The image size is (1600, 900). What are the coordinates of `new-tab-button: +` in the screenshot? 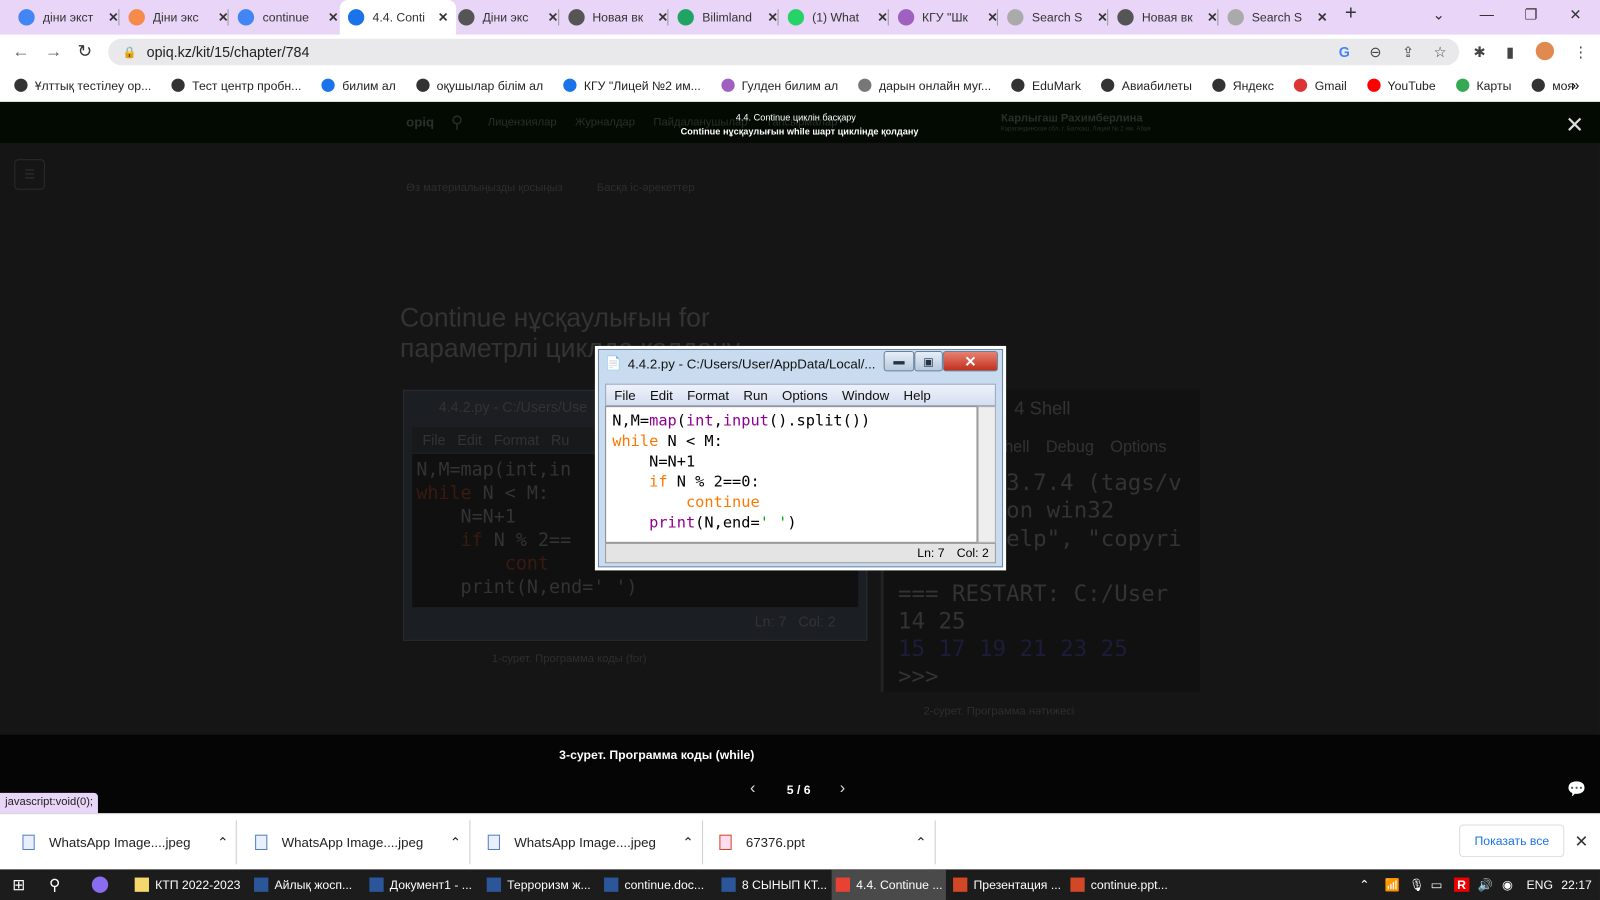 It's located at (1351, 13).